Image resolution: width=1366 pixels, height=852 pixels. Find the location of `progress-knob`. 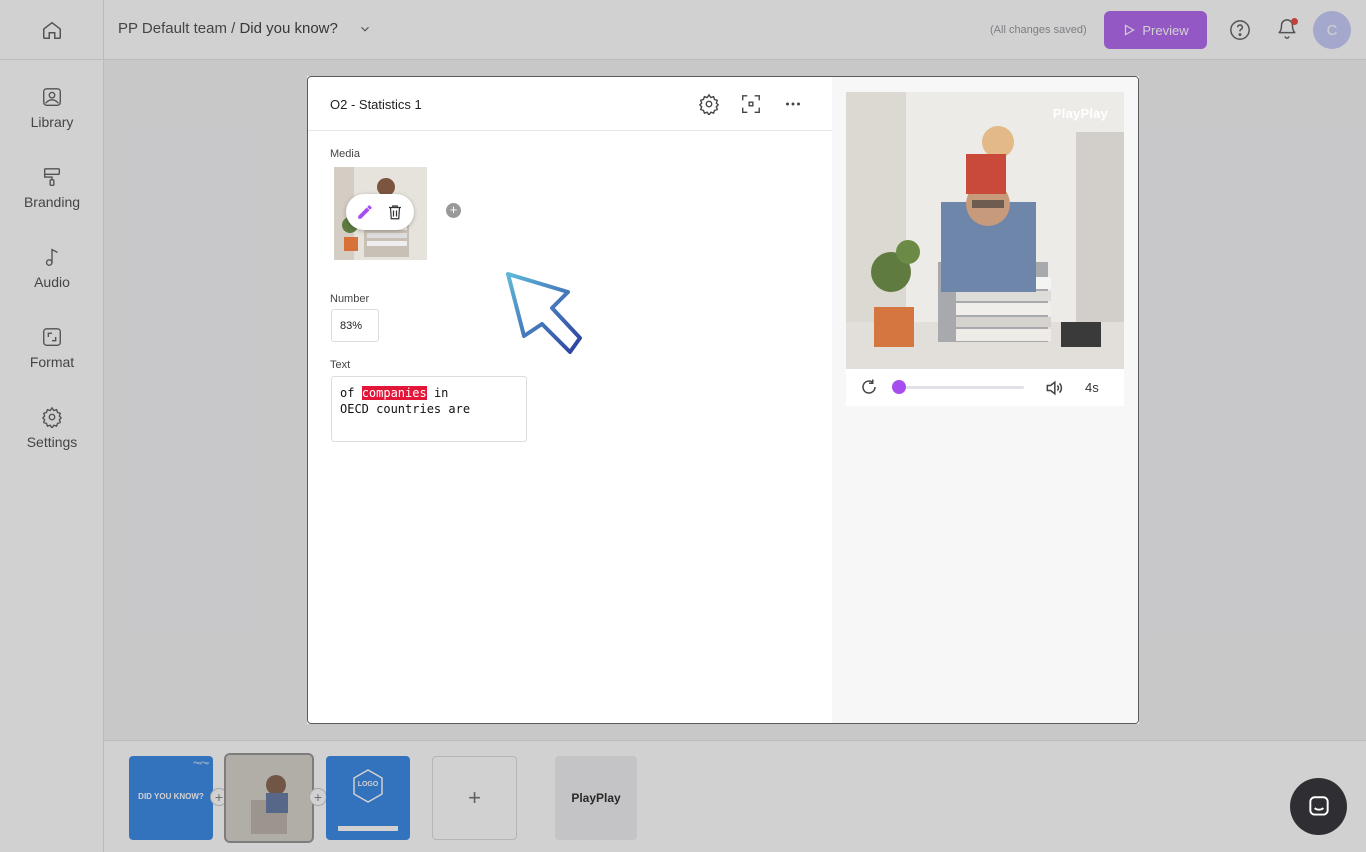

progress-knob is located at coordinates (899, 387).